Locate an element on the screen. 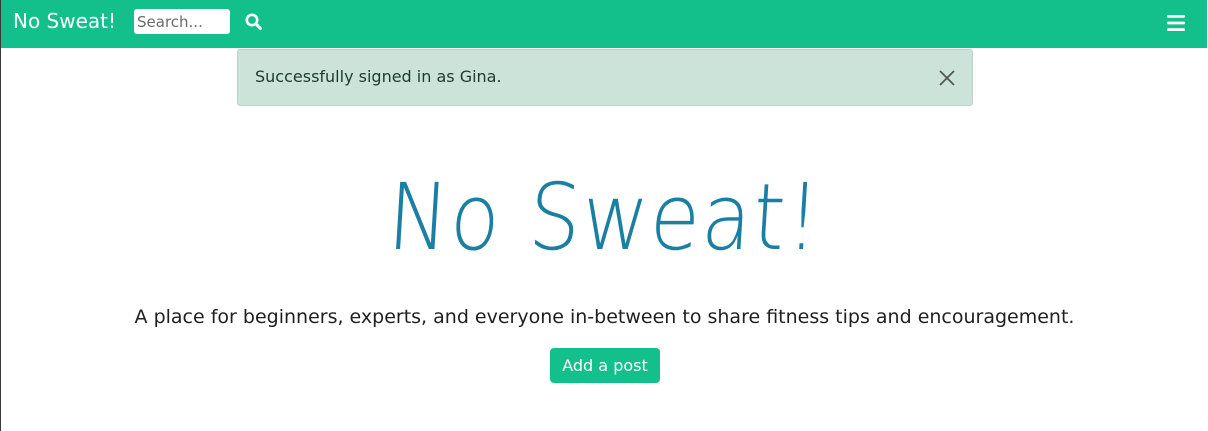  search-input is located at coordinates (182, 21).